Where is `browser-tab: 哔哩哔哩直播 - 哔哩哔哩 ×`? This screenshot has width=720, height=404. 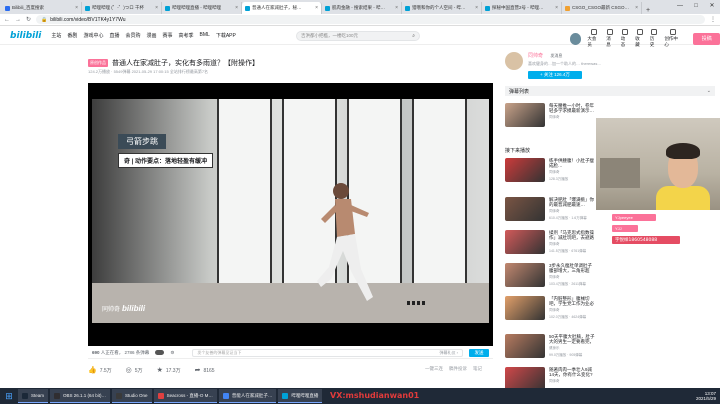 browser-tab: 哔哩哔哩直播 - 哔哩哔哩 × is located at coordinates (202, 8).